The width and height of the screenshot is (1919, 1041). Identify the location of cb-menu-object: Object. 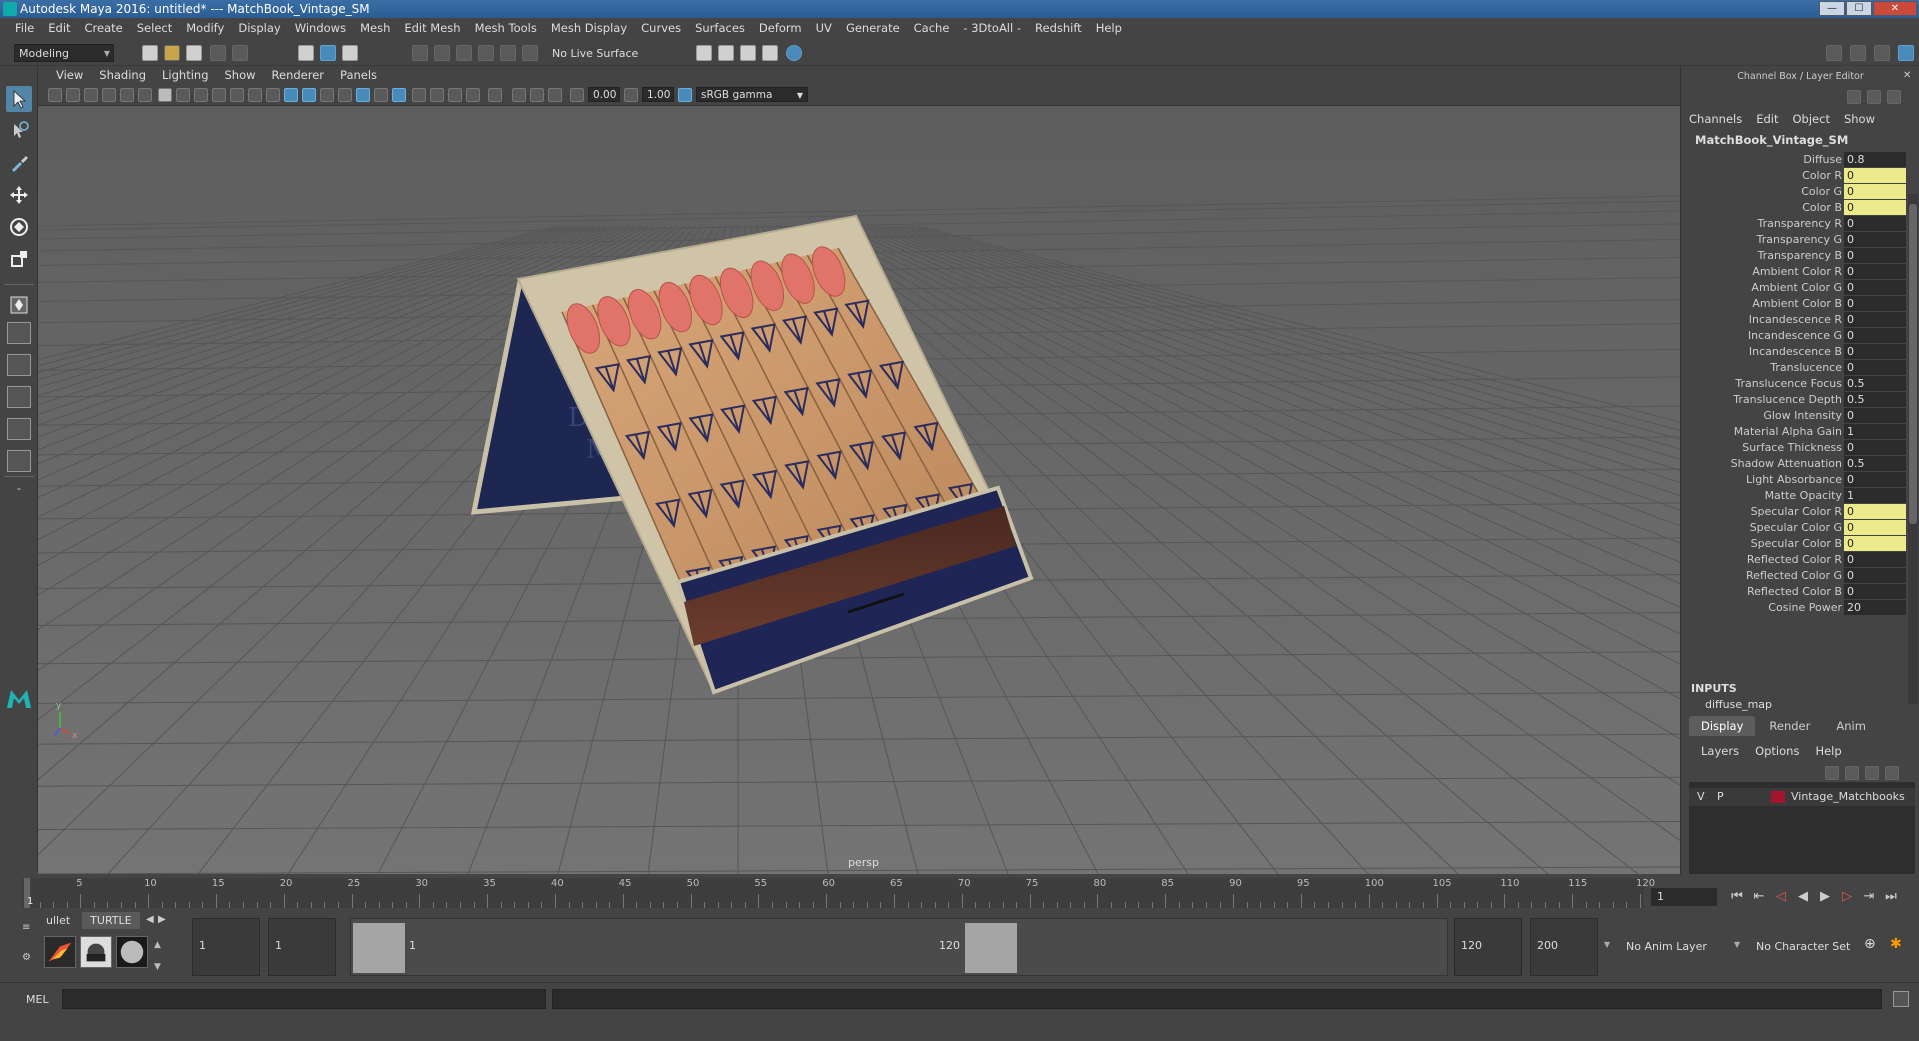
(1811, 119).